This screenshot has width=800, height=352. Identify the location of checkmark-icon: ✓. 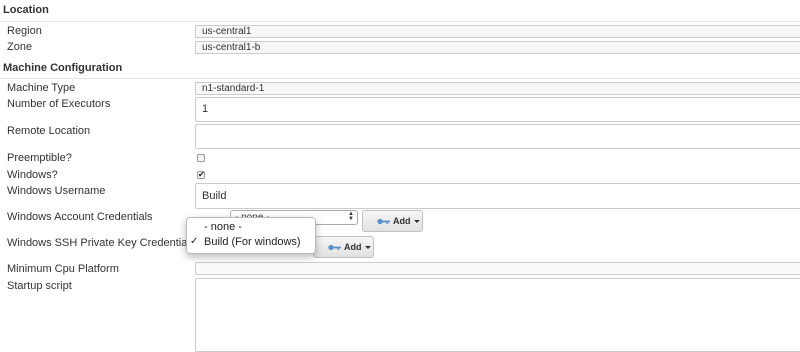
(194, 241).